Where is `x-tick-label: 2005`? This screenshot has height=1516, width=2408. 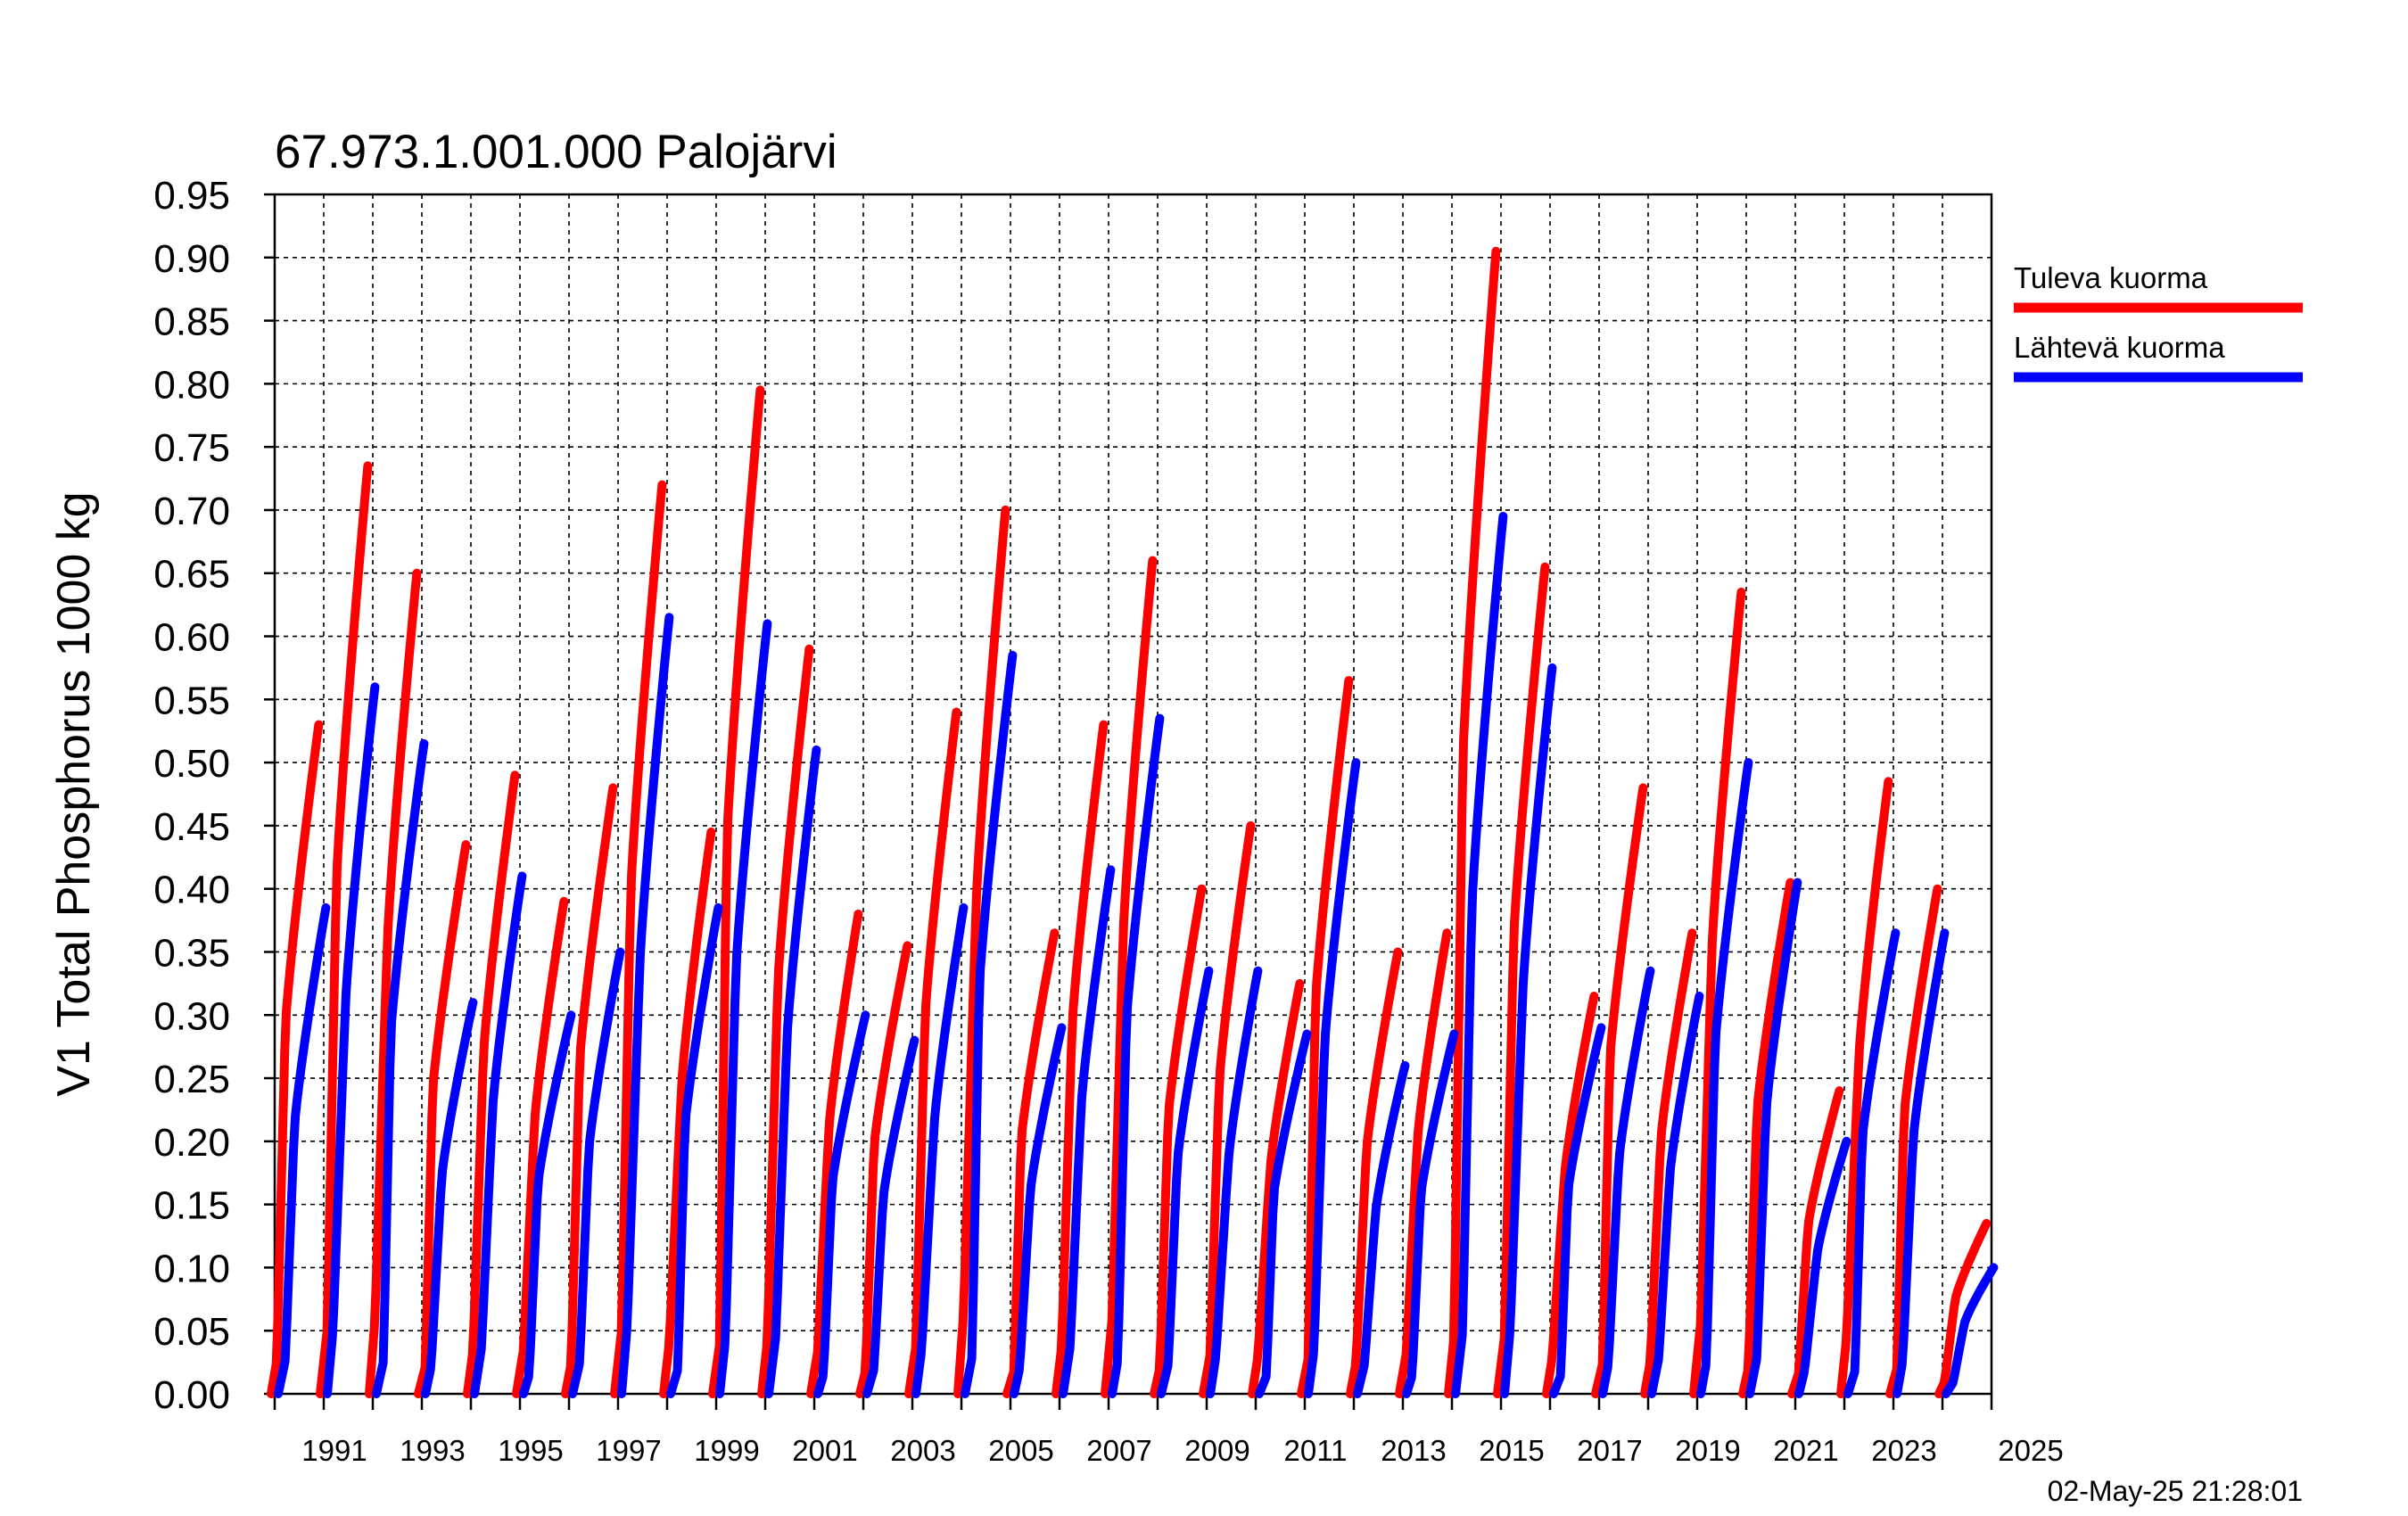 x-tick-label: 2005 is located at coordinates (1020, 1450).